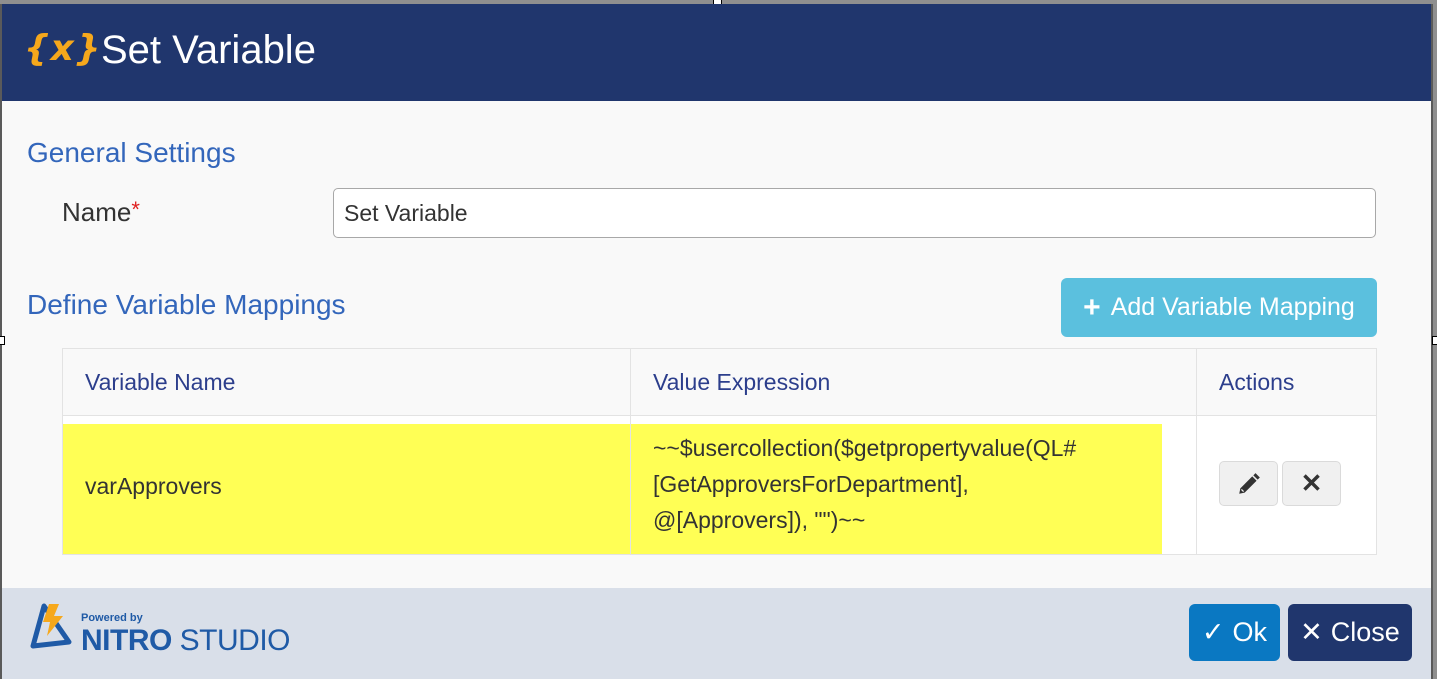 The width and height of the screenshot is (1437, 679). I want to click on dialog-title: Set Variable, so click(208, 50).